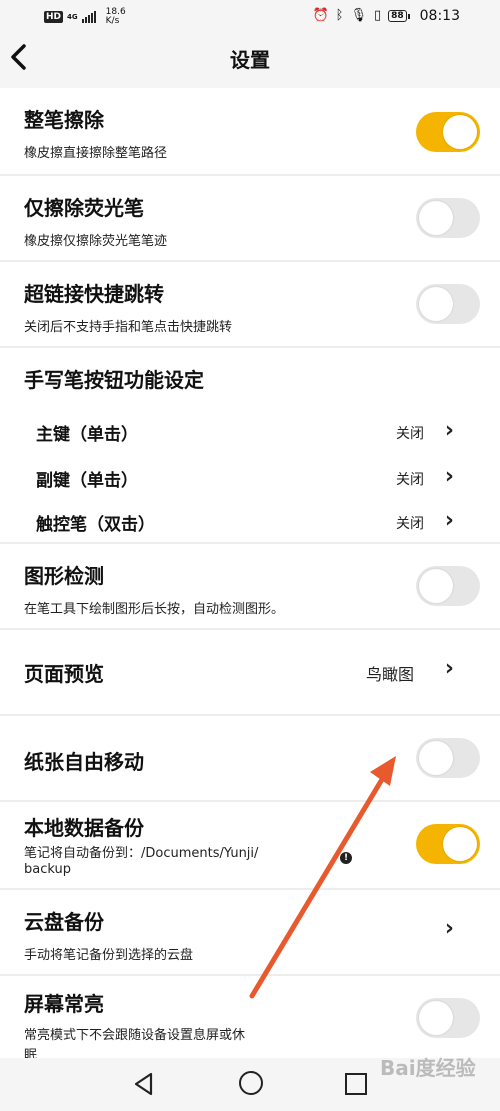  I want to click on setting-label: 云盘备份, so click(64, 922).